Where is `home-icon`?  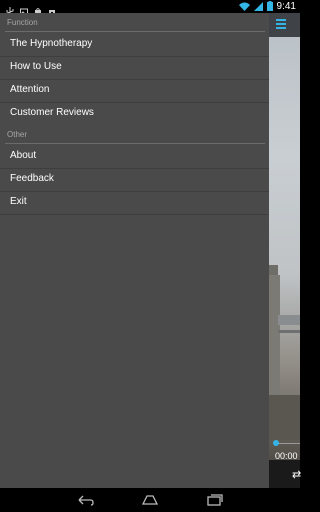 home-icon is located at coordinates (150, 500).